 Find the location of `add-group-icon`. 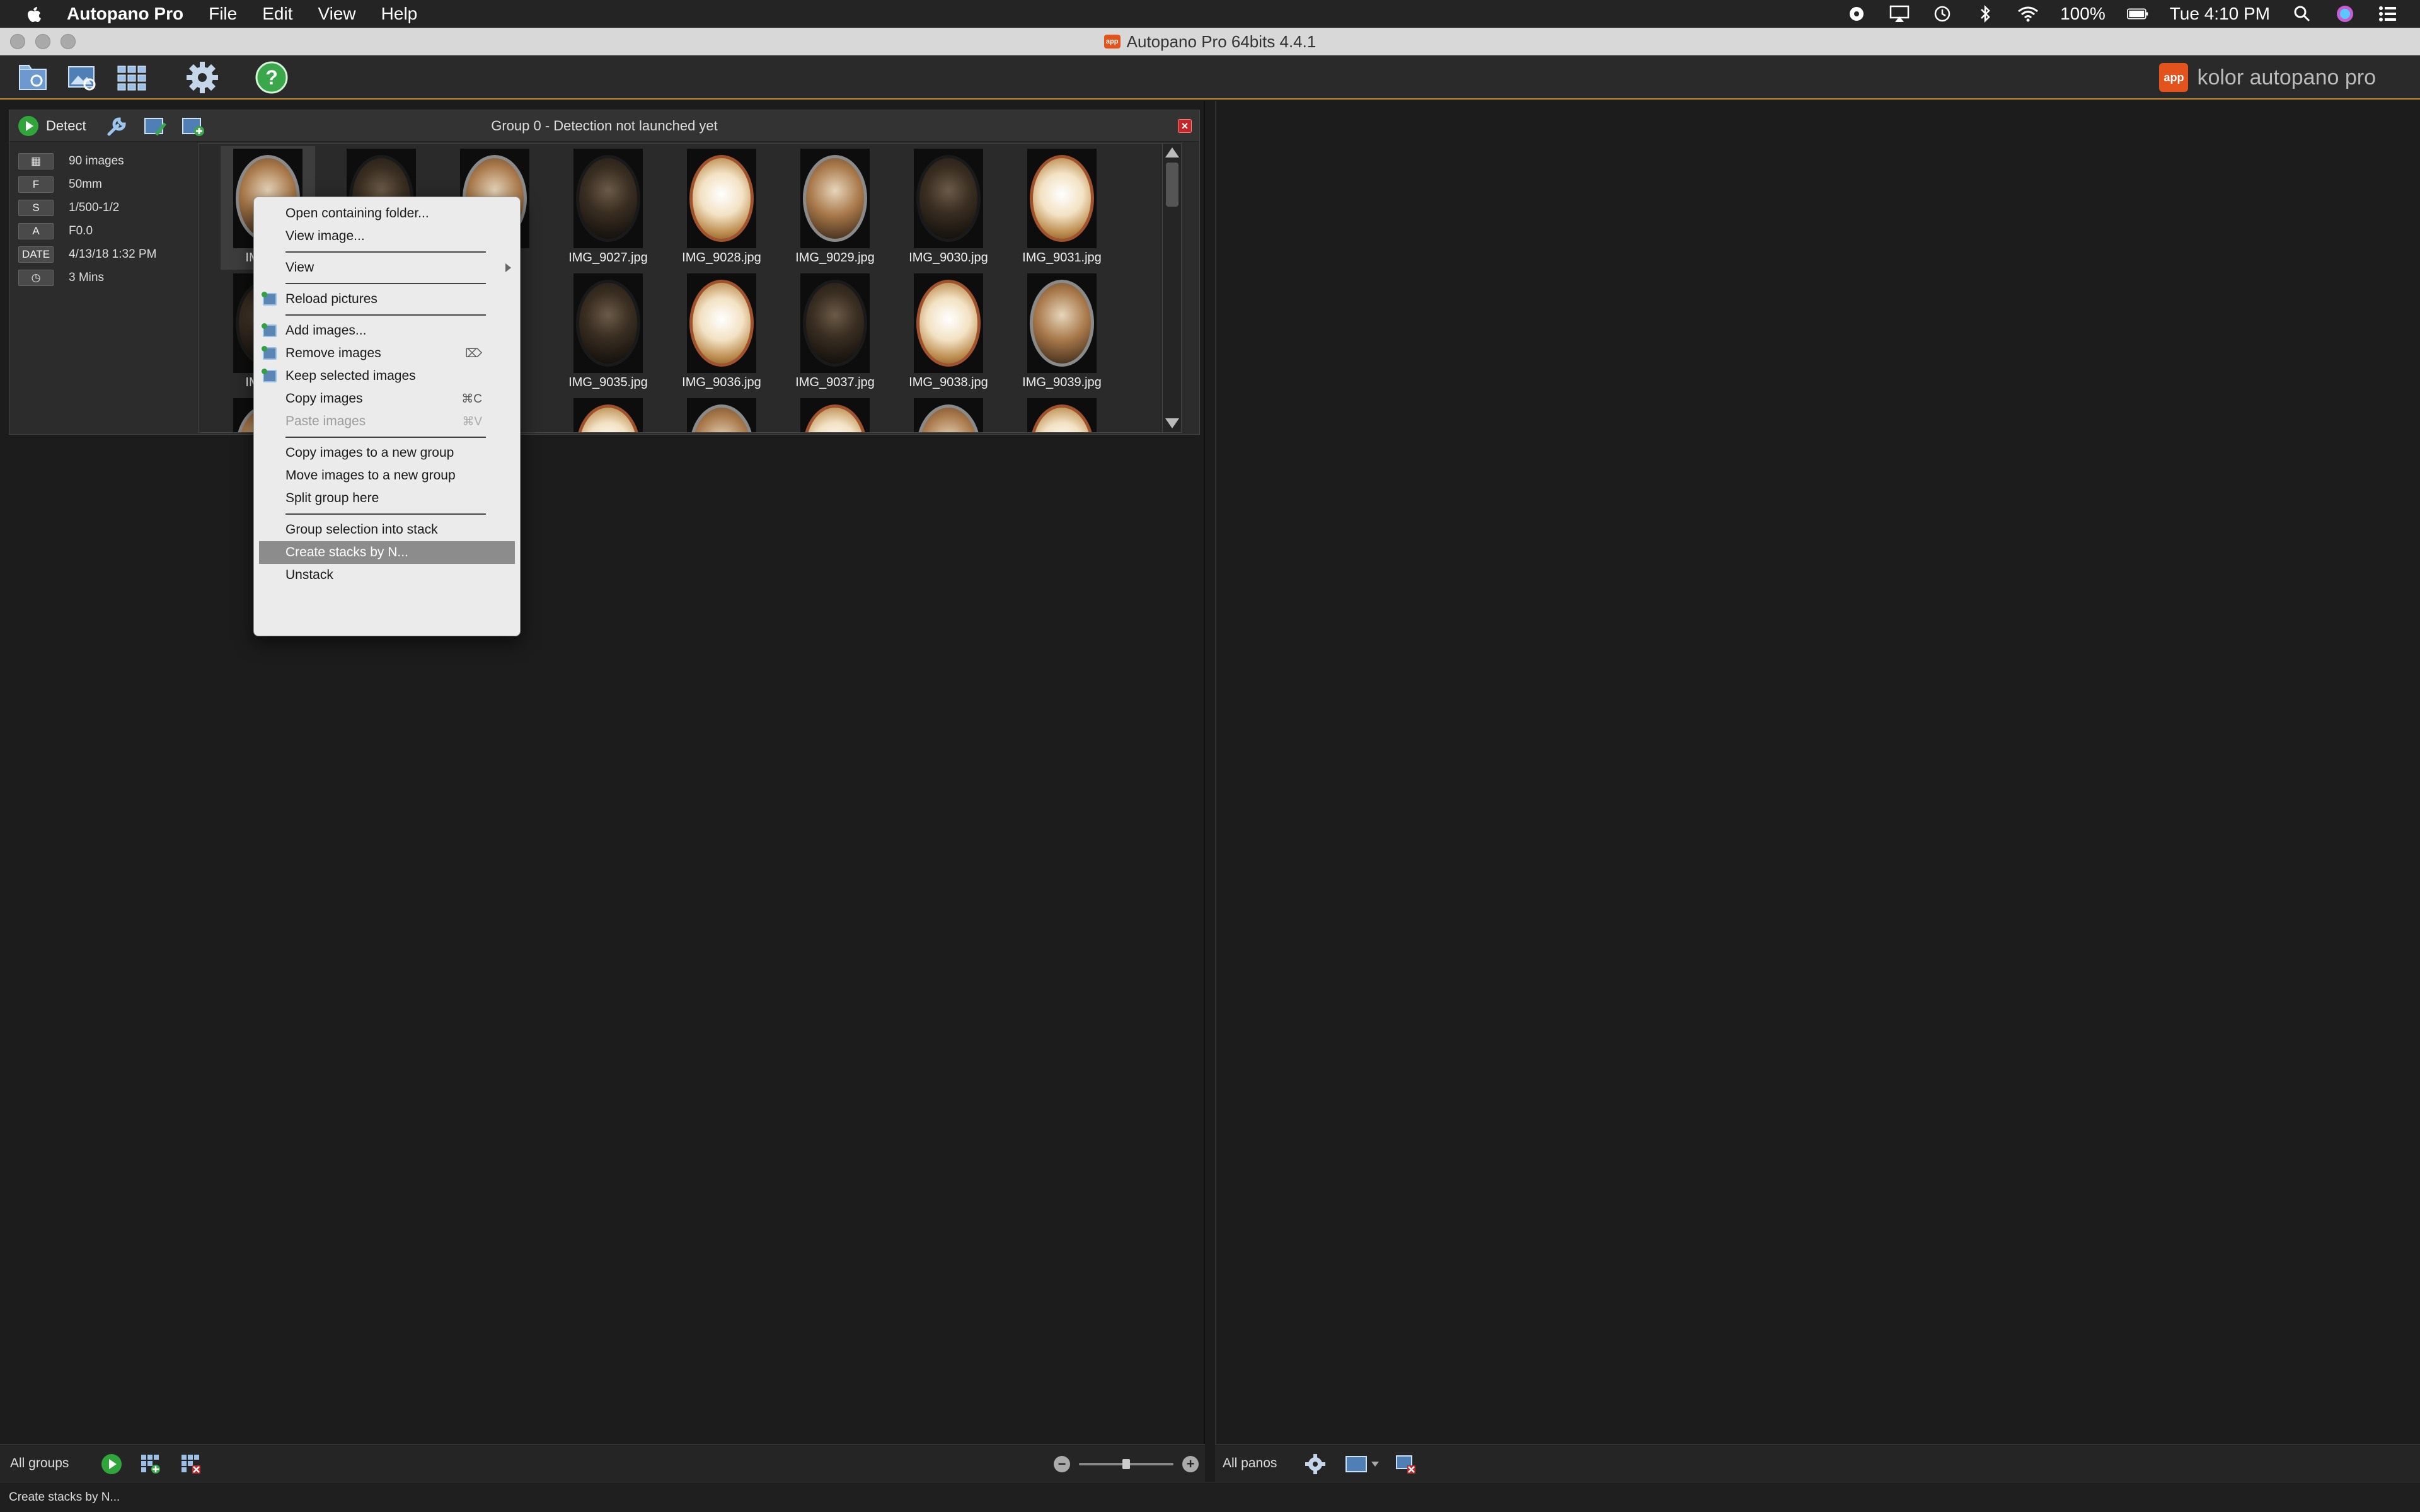

add-group-icon is located at coordinates (150, 1464).